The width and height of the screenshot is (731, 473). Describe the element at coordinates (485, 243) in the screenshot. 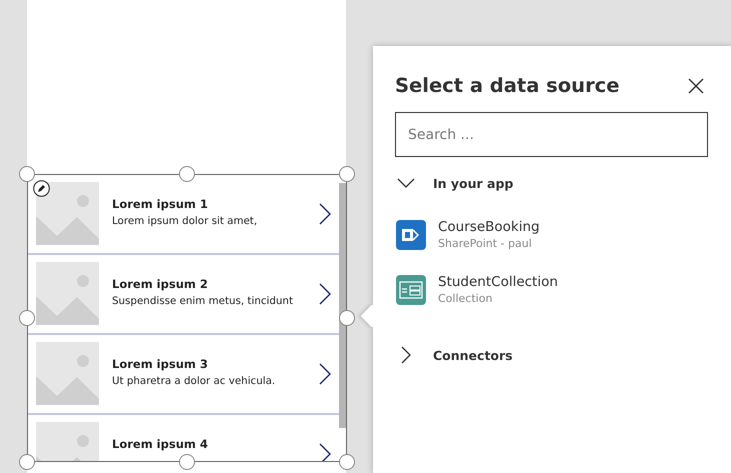

I see `source-detail: SharePoint - paul` at that location.